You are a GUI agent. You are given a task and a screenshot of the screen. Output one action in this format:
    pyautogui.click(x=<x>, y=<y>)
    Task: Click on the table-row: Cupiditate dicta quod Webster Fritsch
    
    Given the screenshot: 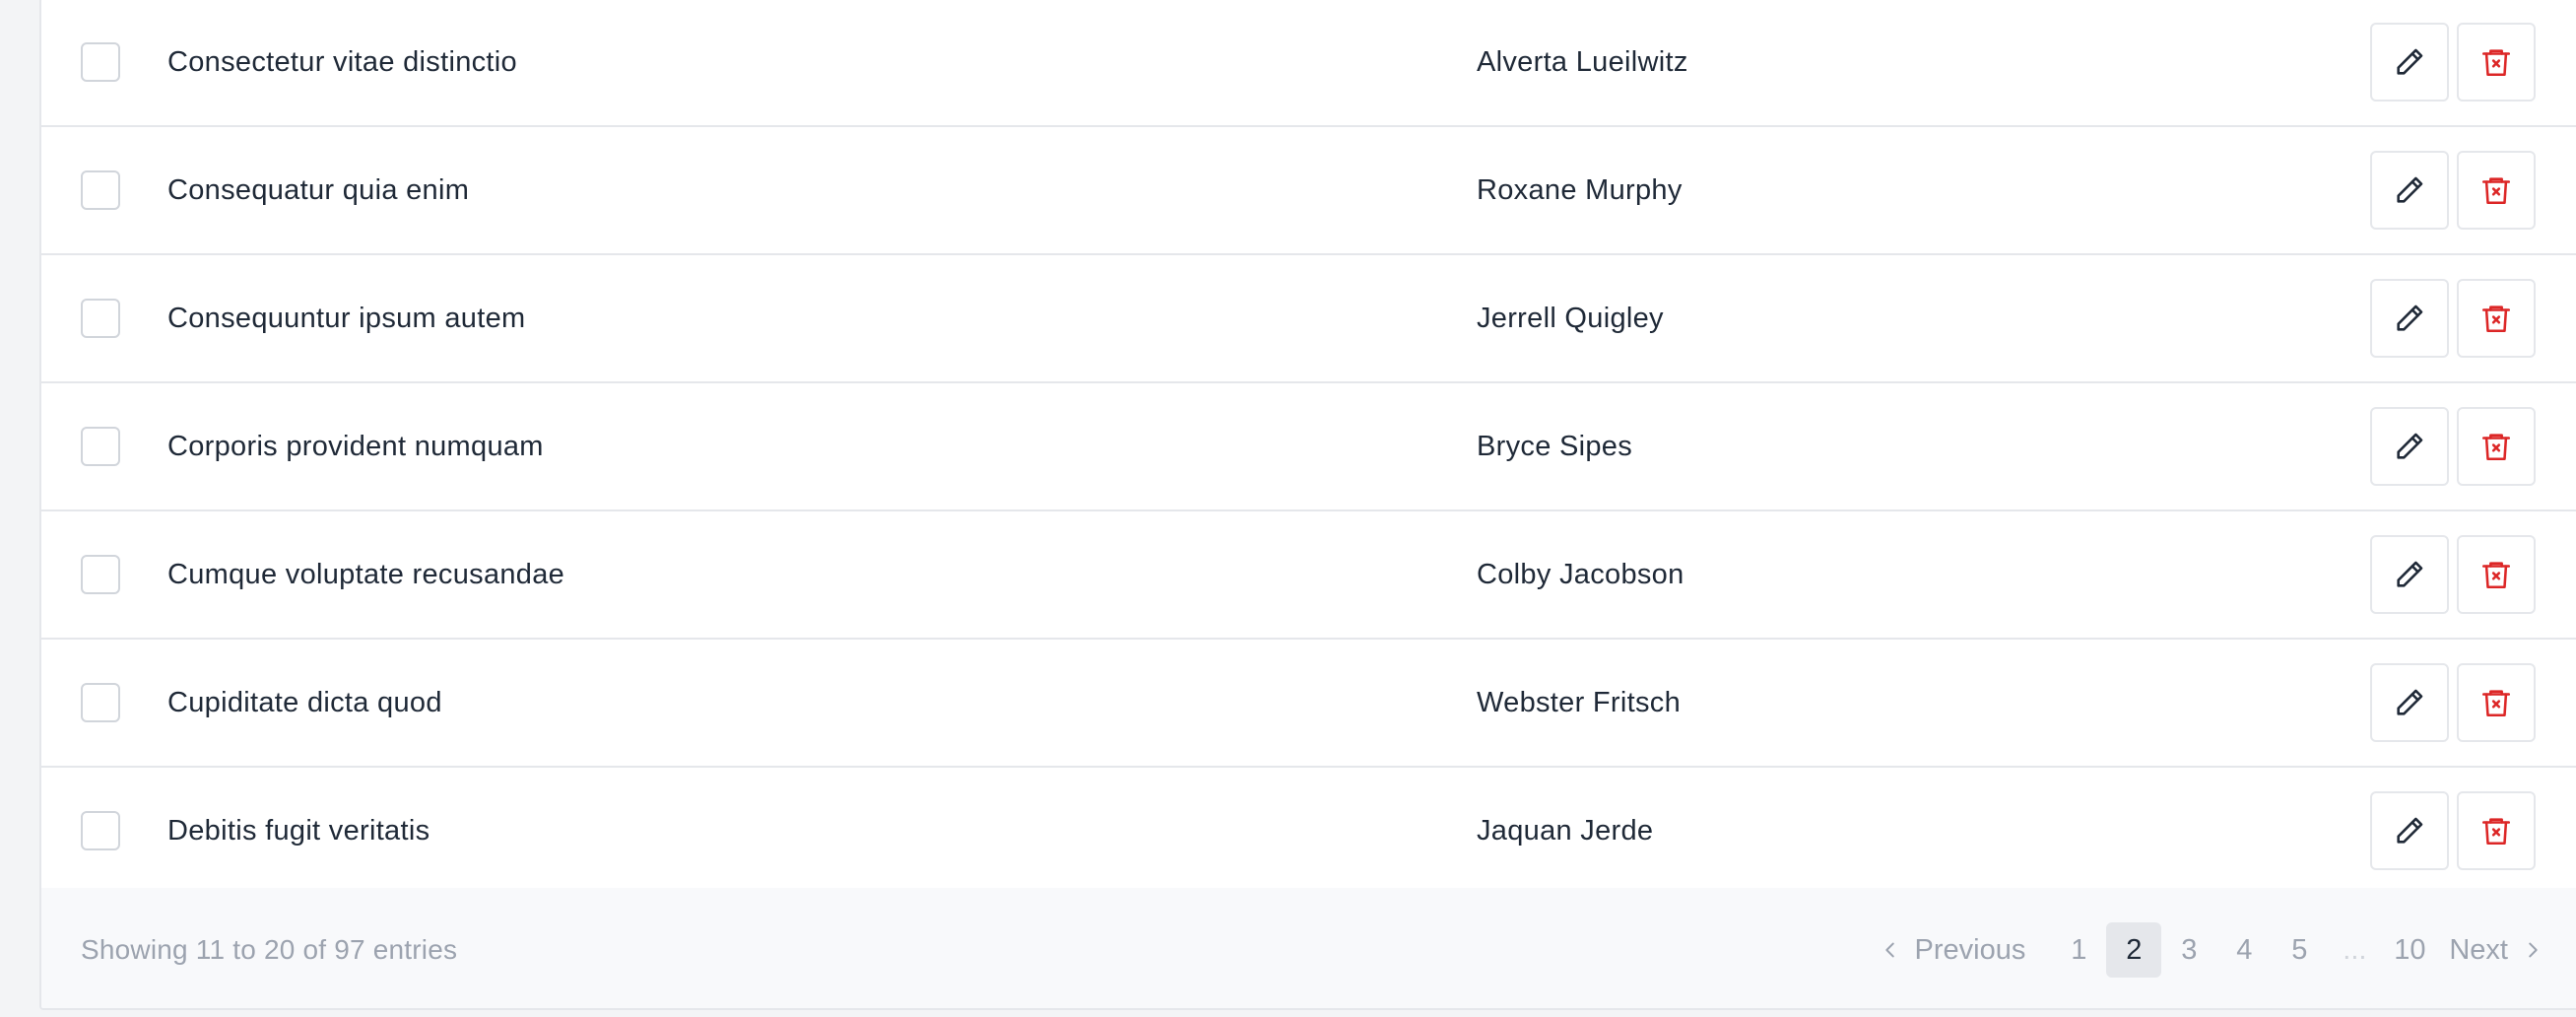 What is the action you would take?
    pyautogui.click(x=1308, y=704)
    